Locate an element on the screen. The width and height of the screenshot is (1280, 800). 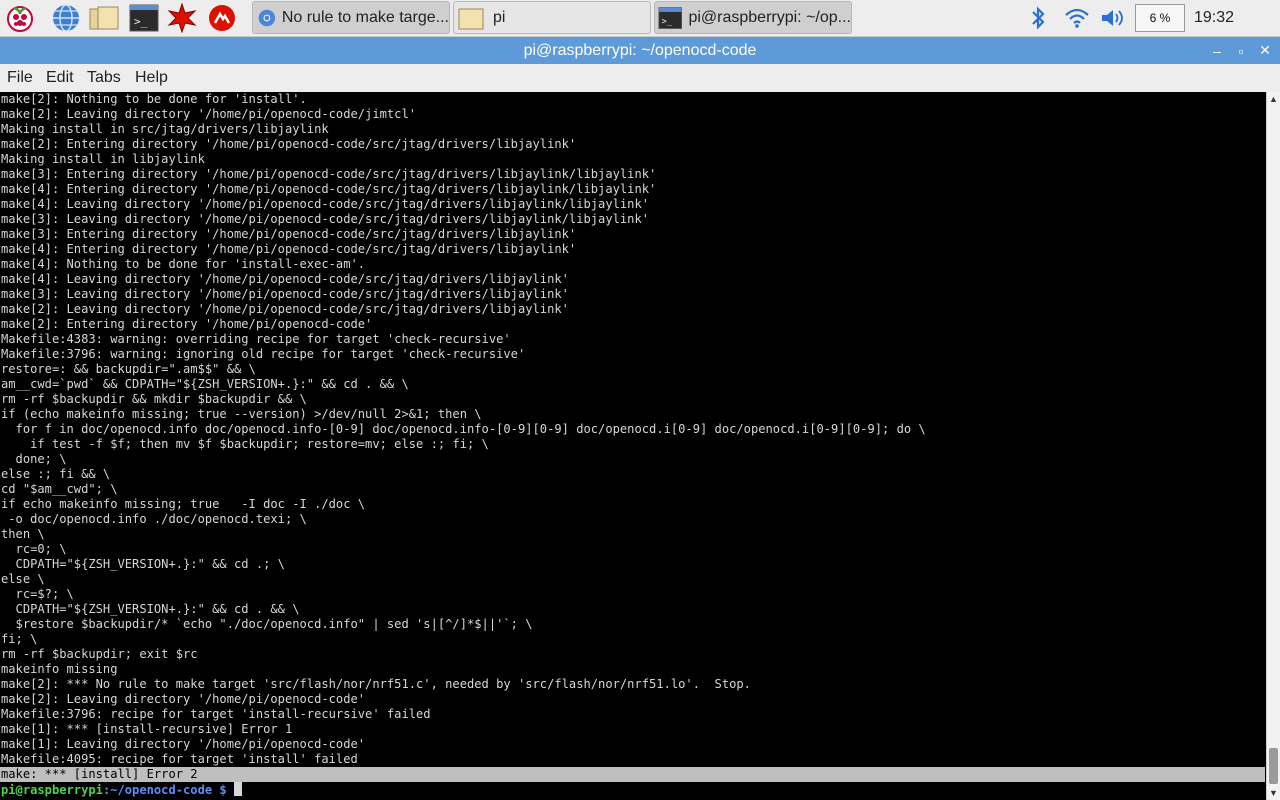
taskbar: >_ No rule to make targe... pi >_ pi@ras is located at coordinates (640, 18).